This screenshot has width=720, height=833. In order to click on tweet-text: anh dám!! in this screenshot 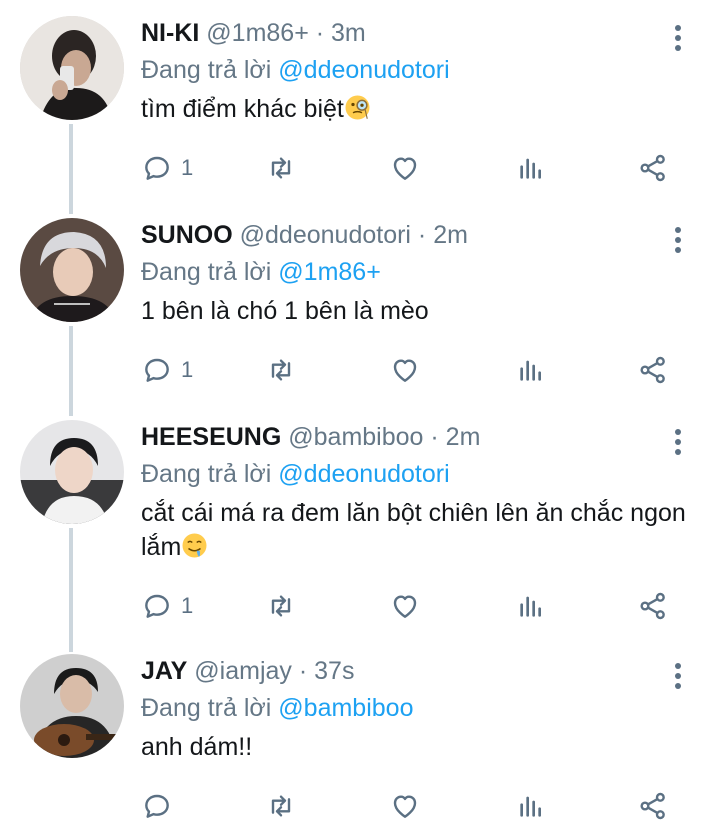, I will do `click(421, 747)`.